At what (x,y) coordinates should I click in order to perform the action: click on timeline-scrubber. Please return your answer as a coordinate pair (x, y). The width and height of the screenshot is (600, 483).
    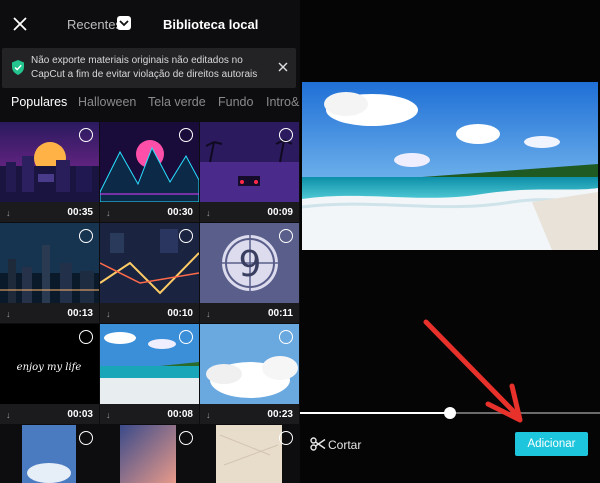
    Looking at the image, I should click on (450, 413).